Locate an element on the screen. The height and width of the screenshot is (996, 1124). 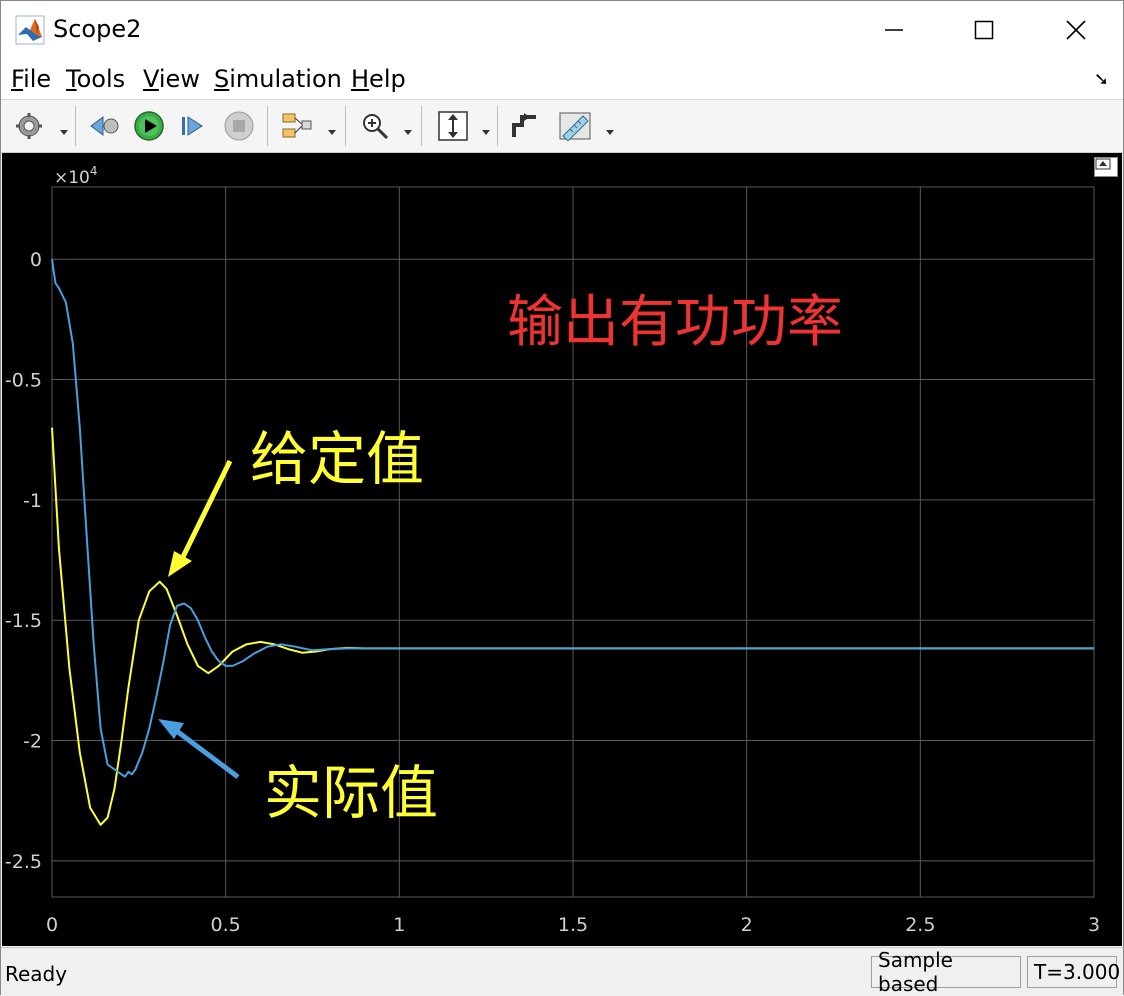
menu-view: View is located at coordinates (171, 79).